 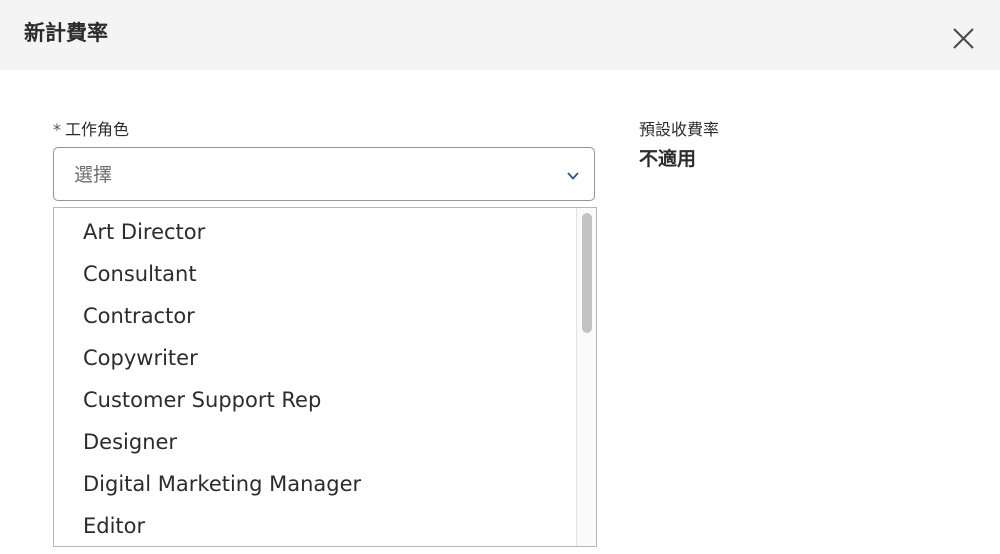 I want to click on job-role-label: * 工作角色, so click(x=91, y=130).